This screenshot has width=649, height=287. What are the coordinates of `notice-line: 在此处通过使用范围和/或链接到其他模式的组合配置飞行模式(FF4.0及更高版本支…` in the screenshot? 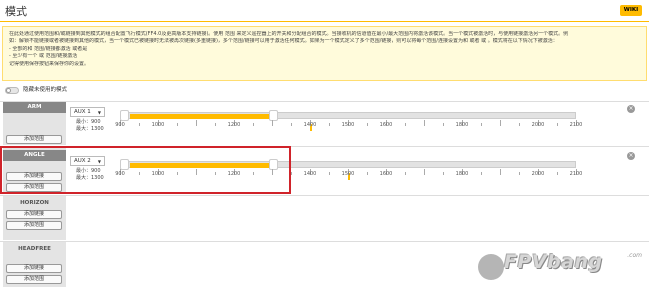 It's located at (289, 34).